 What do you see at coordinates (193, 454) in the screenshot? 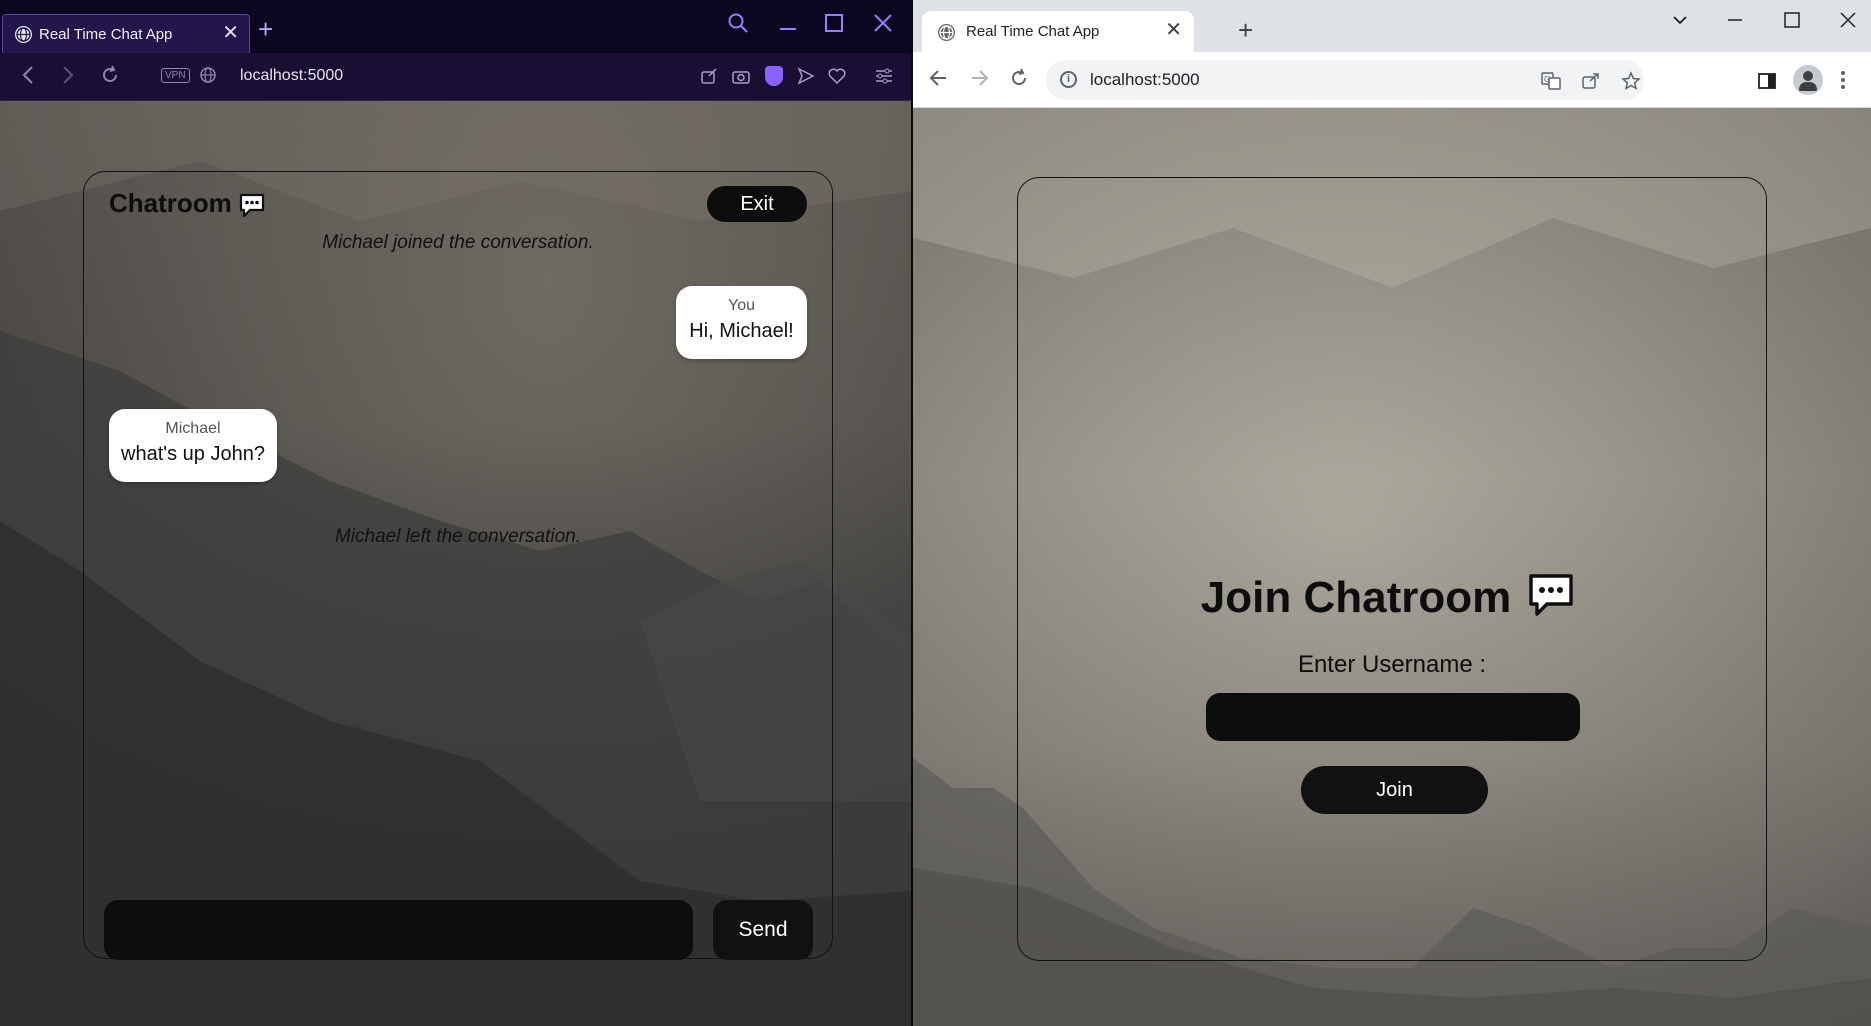
I see `message-text: what's up John?` at bounding box center [193, 454].